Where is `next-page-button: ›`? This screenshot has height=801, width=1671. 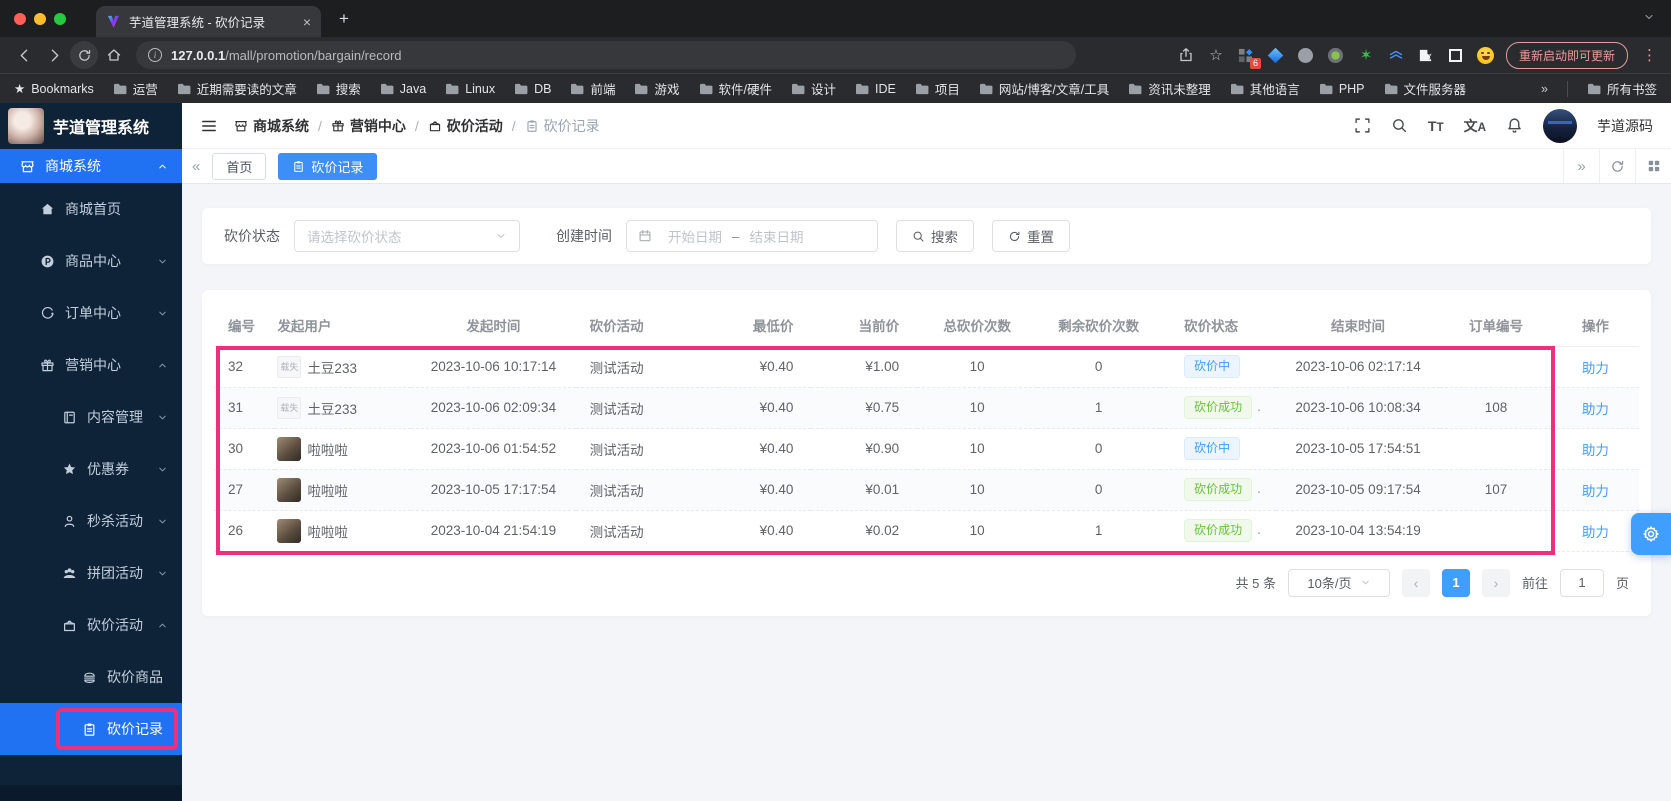 next-page-button: › is located at coordinates (1495, 582).